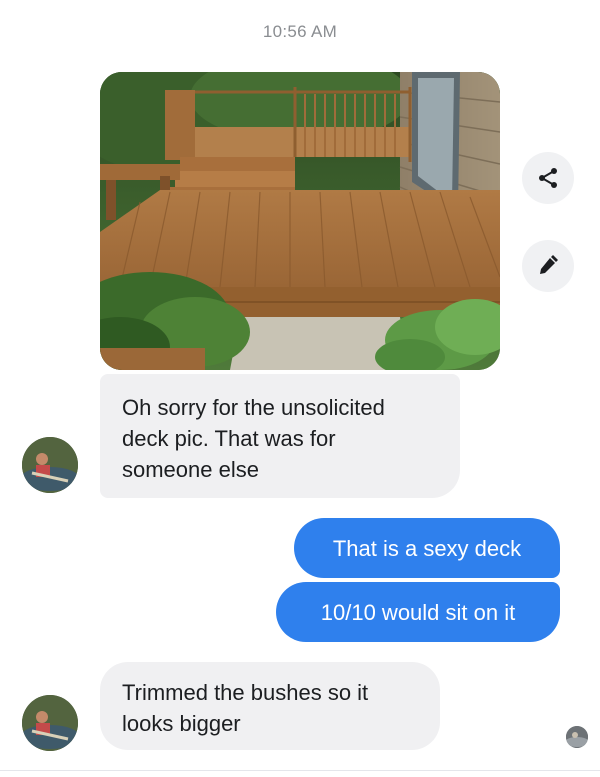 The width and height of the screenshot is (600, 777). Describe the element at coordinates (245, 692) in the screenshot. I see `message-line: Trimmed the bushes so it` at that location.